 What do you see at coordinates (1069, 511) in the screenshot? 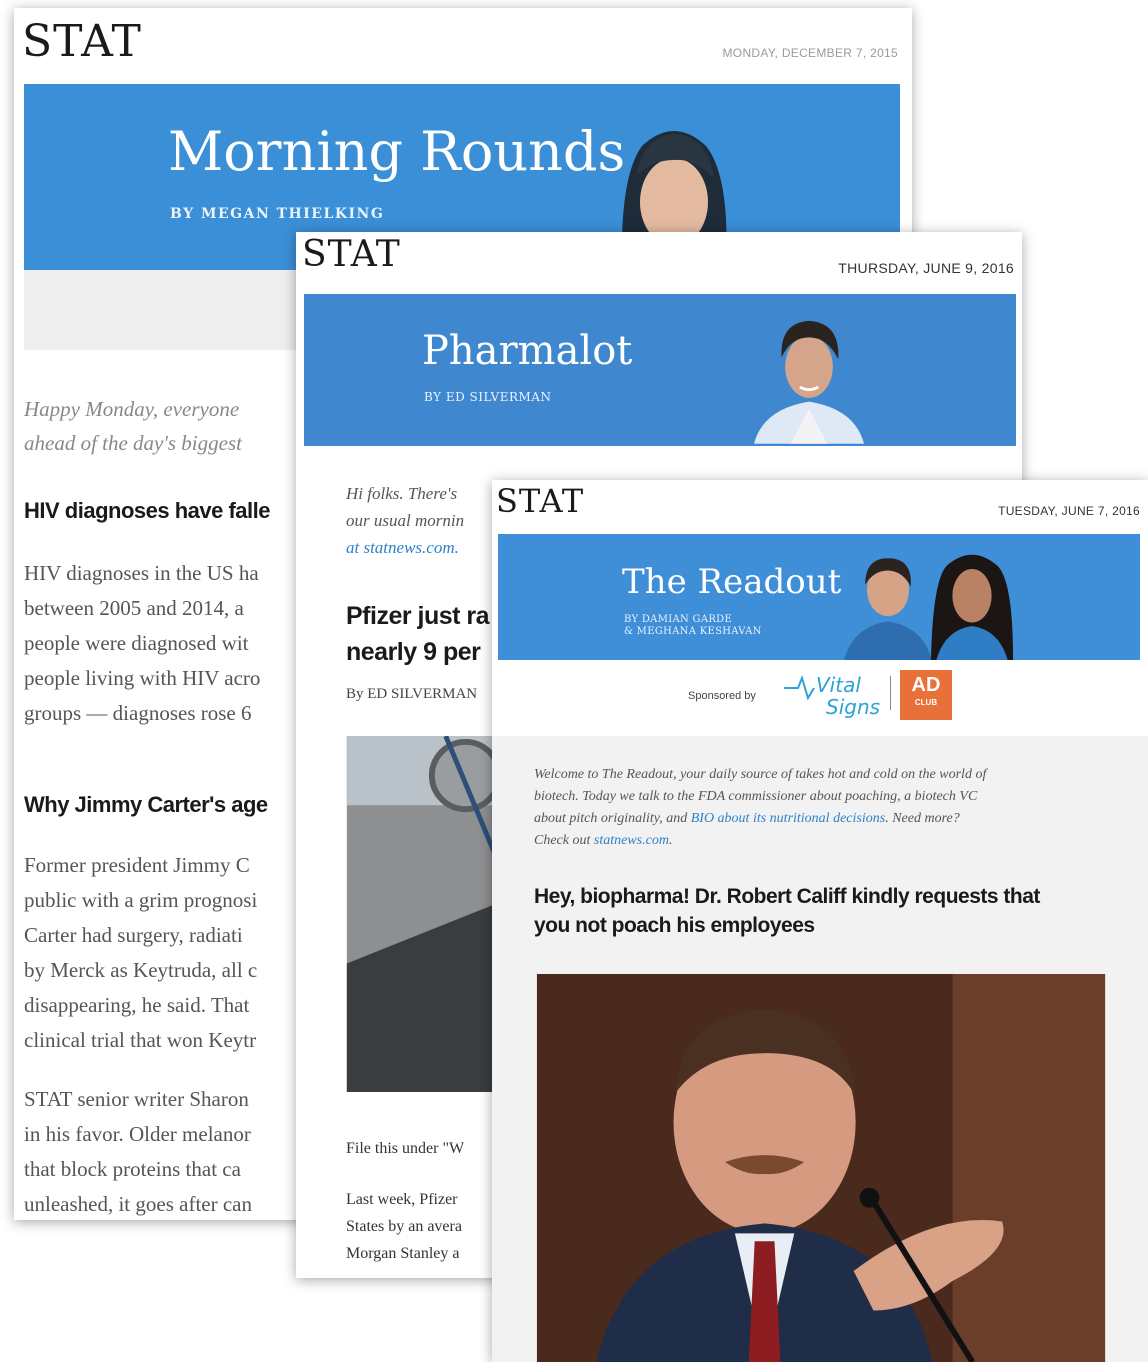
I see `newsletter-date: TUESDAY, JUNE 7, 2016` at bounding box center [1069, 511].